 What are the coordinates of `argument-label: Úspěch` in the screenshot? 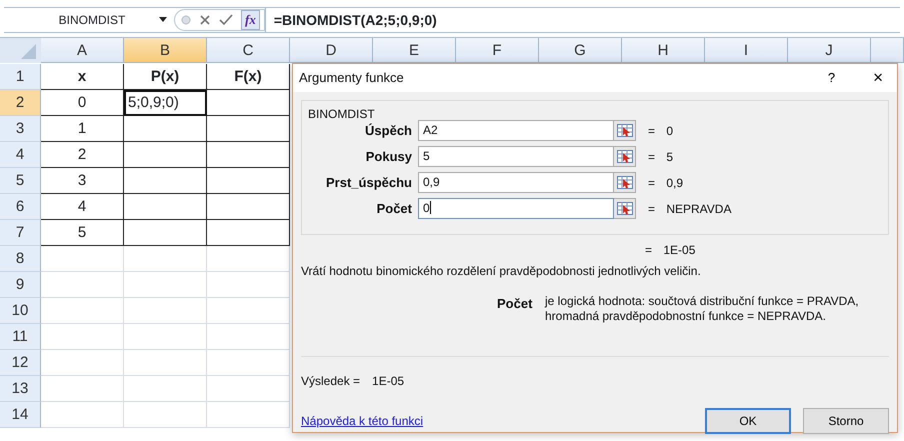 It's located at (388, 131).